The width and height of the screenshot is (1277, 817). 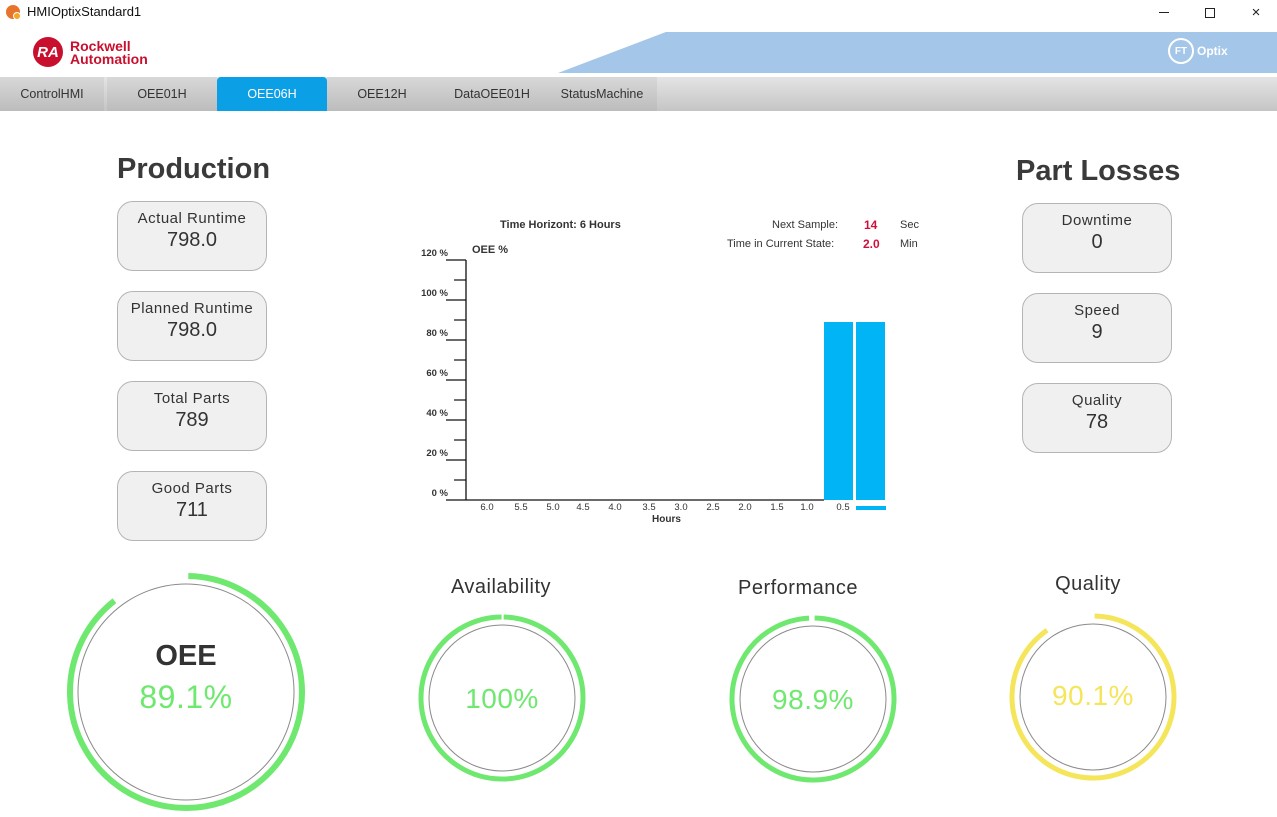 I want to click on performance-gauge-center: 98.9%, so click(x=813, y=700).